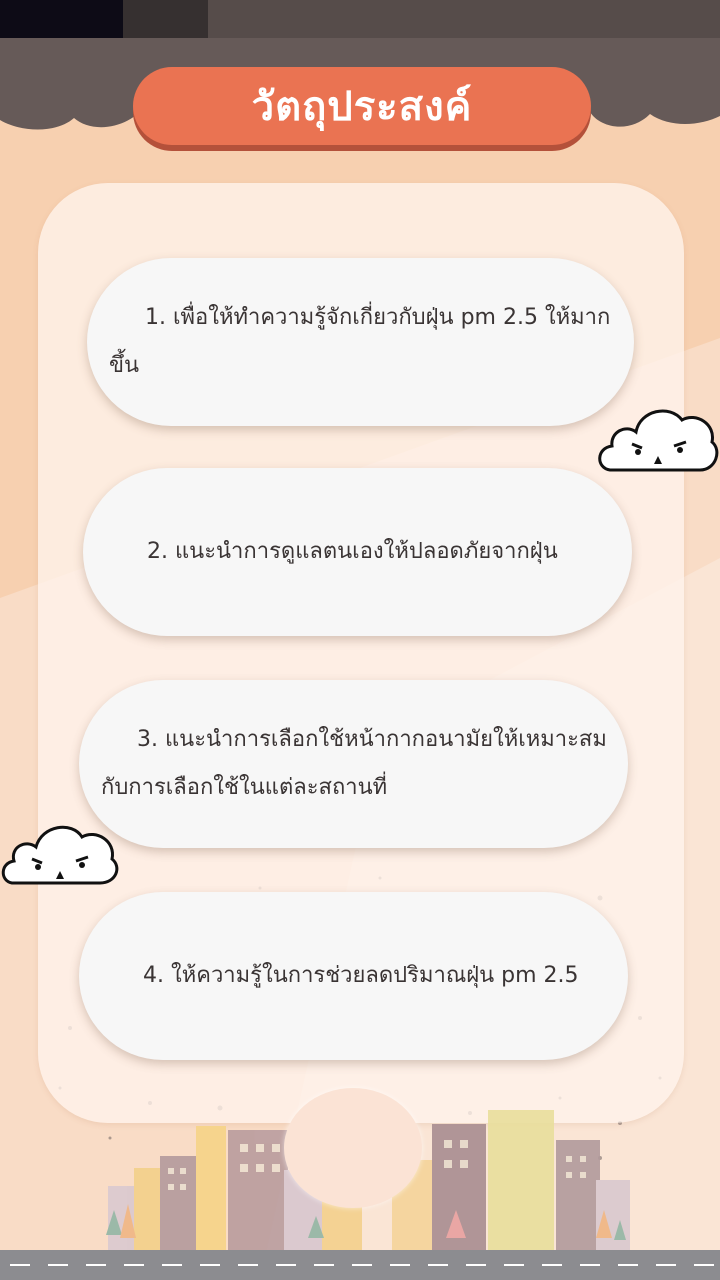 The height and width of the screenshot is (1280, 720). What do you see at coordinates (352, 551) in the screenshot?
I see `objective-text-2: 2. แนะนำการดูแลตนเองให้ปลอดภัยจากฝุ่น` at bounding box center [352, 551].